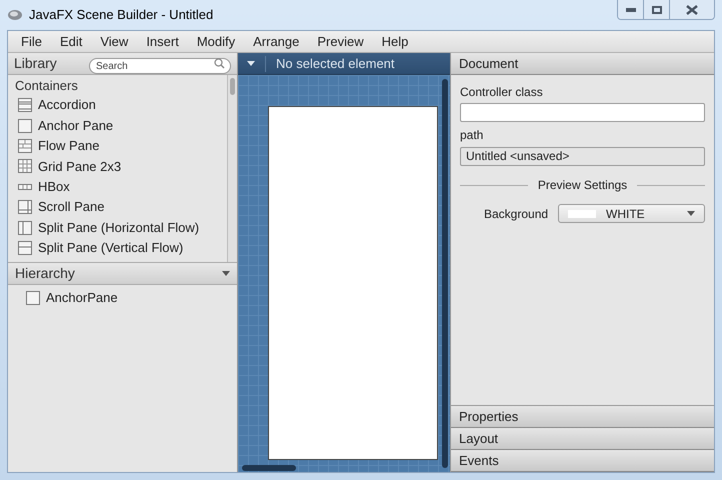 This screenshot has width=722, height=480. What do you see at coordinates (582, 214) in the screenshot?
I see `color-swatch-icon` at bounding box center [582, 214].